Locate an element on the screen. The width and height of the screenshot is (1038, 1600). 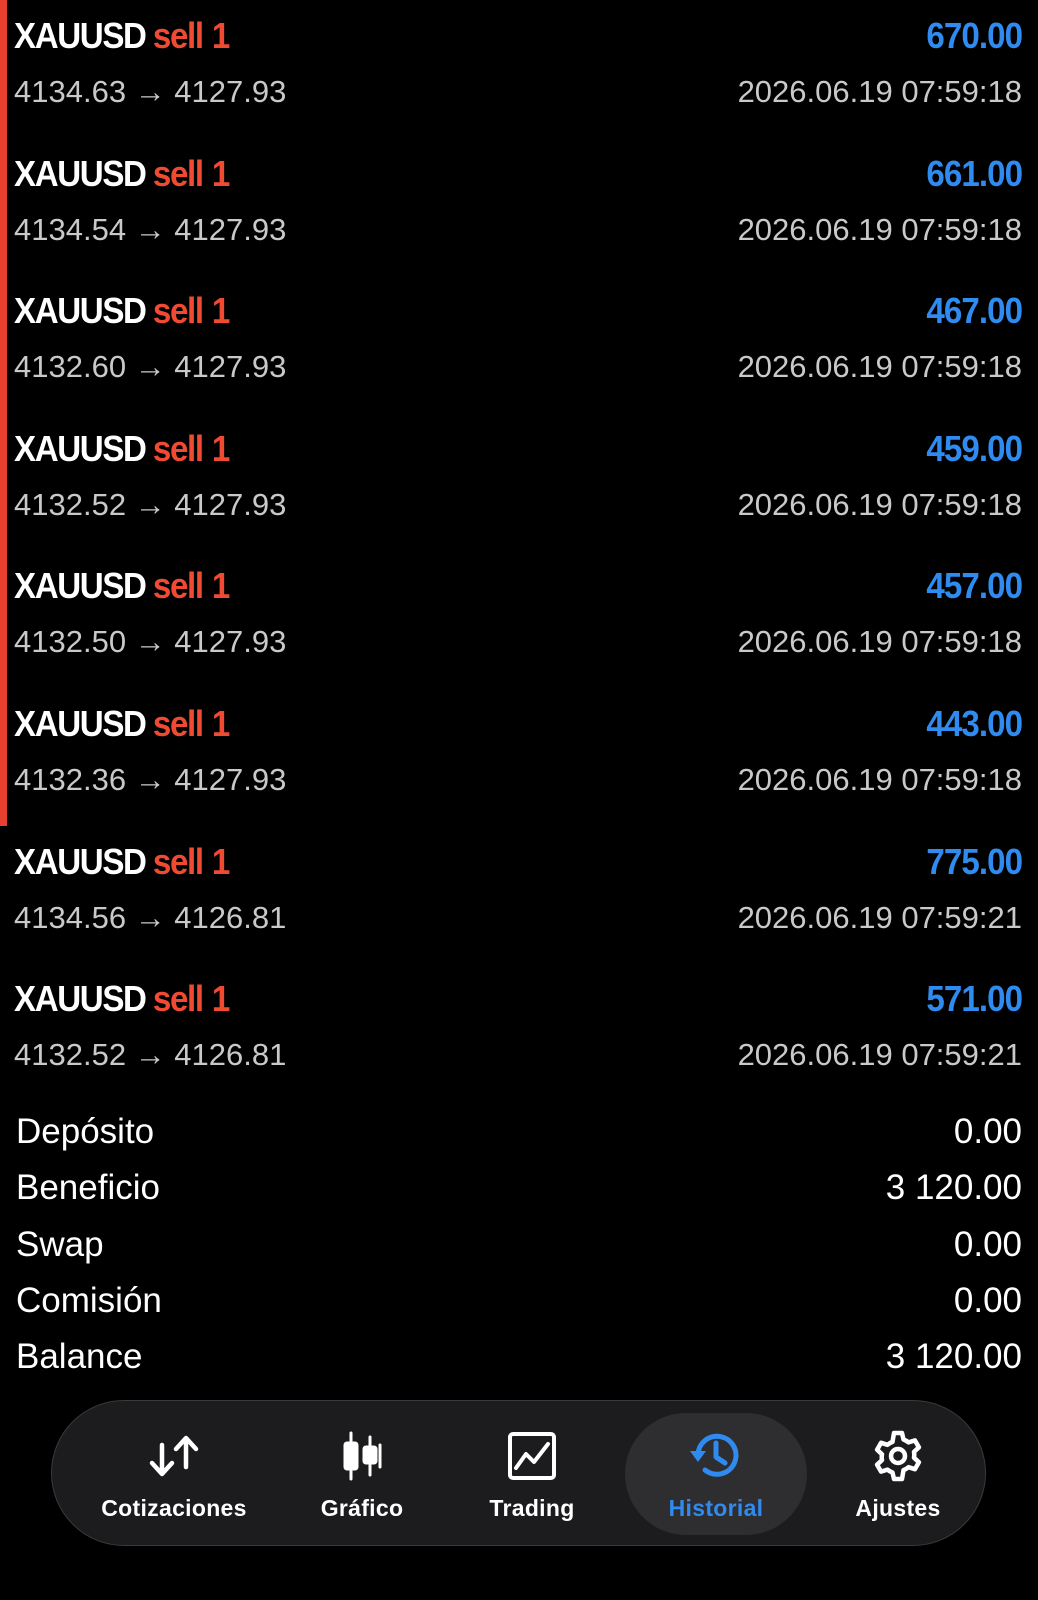
tab-settings: Ajustes is located at coordinates (898, 1474).